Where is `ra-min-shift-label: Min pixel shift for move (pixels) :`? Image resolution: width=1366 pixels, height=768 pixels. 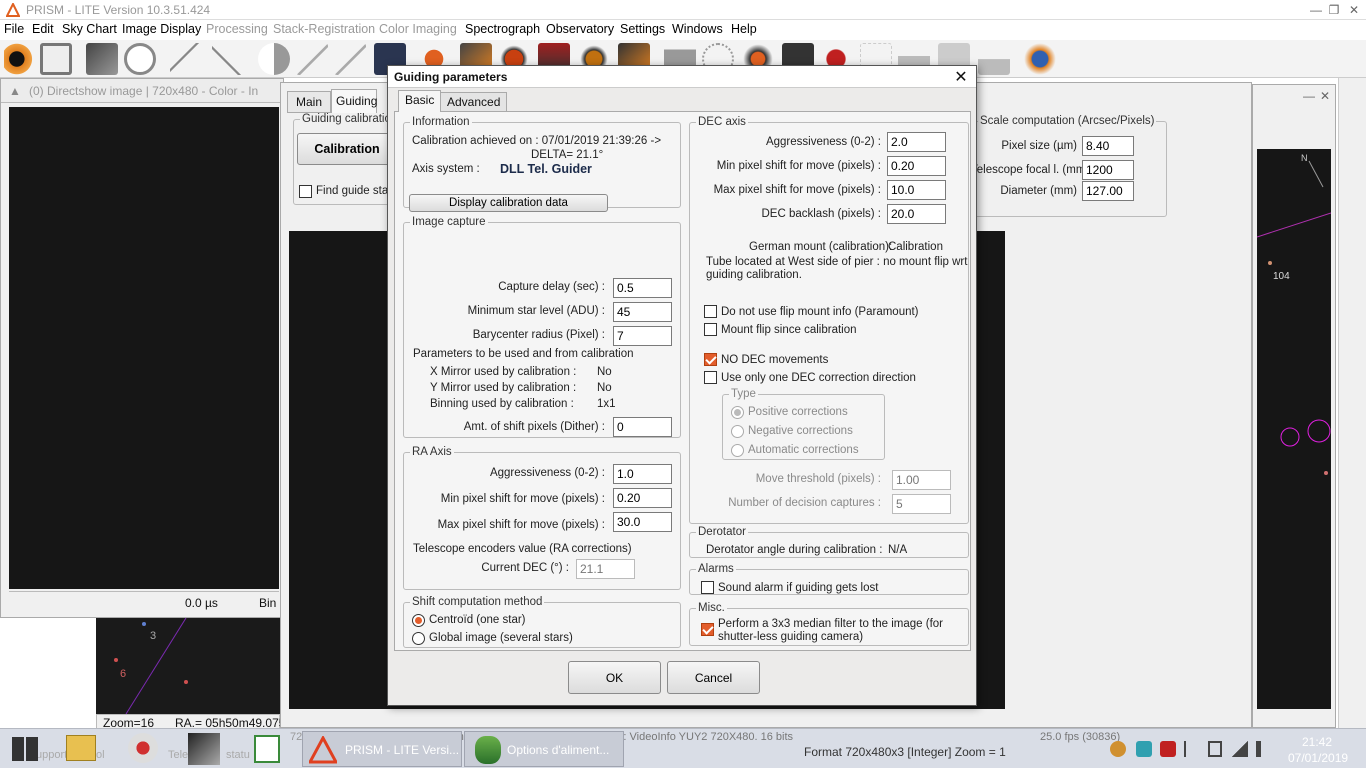
ra-min-shift-label: Min pixel shift for move (pixels) : is located at coordinates (522, 499).